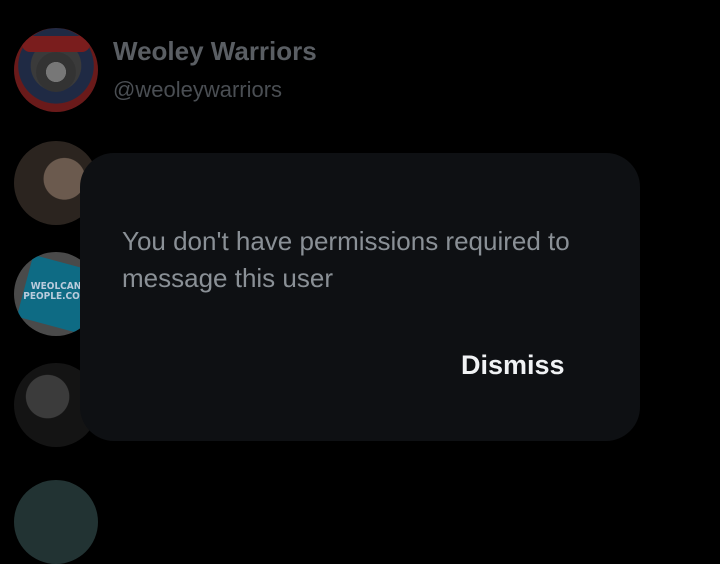  What do you see at coordinates (215, 51) in the screenshot?
I see `display-name: Weoley Warriors` at bounding box center [215, 51].